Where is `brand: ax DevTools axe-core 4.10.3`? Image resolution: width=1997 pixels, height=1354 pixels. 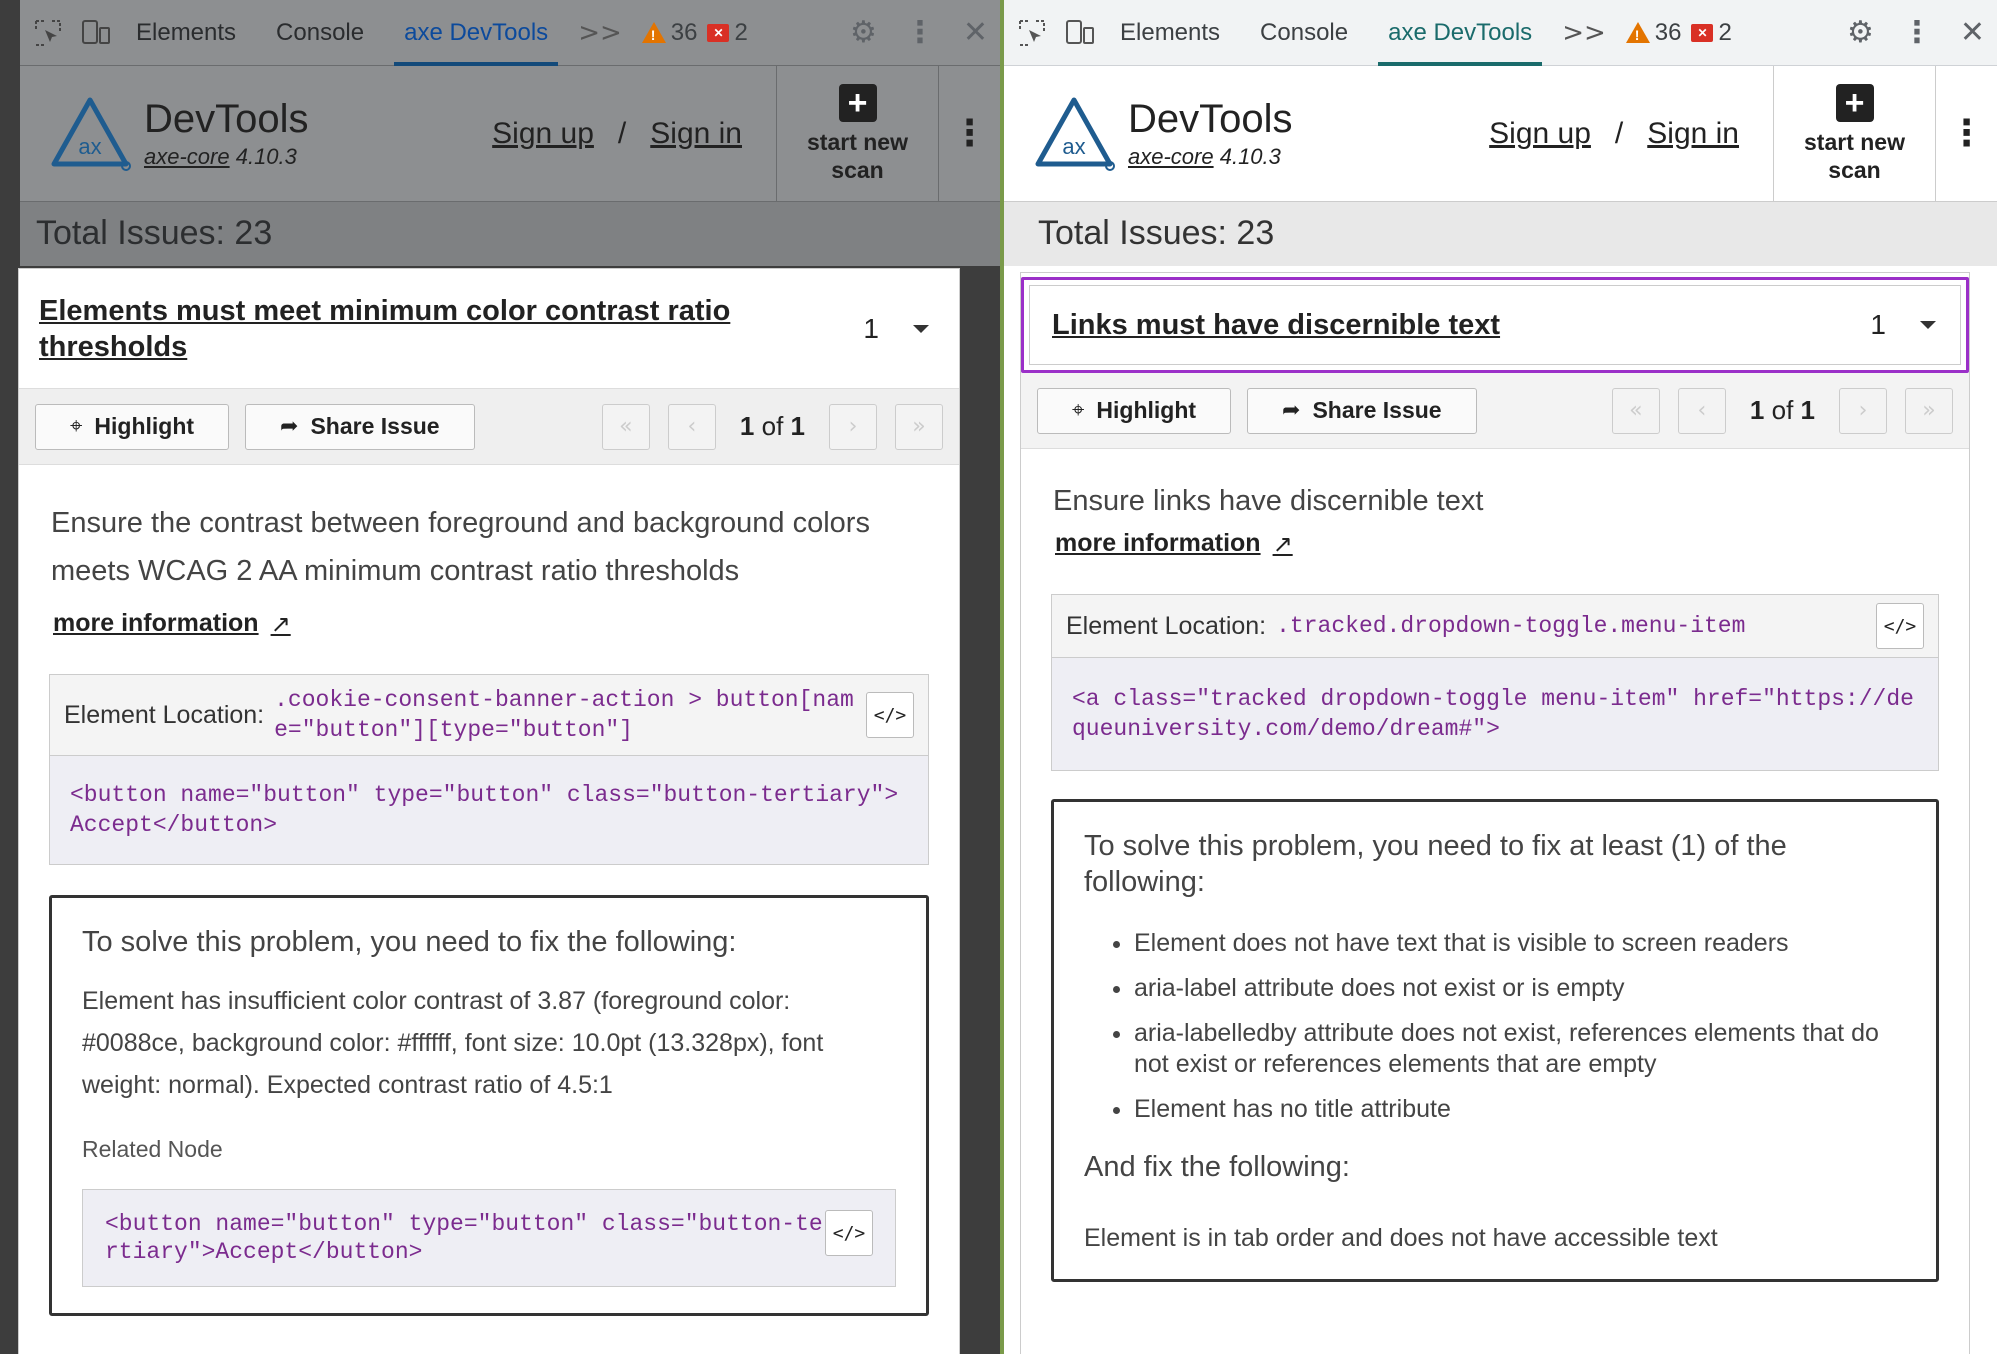
brand: ax DevTools axe-core 4.10.3 is located at coordinates (1219, 133).